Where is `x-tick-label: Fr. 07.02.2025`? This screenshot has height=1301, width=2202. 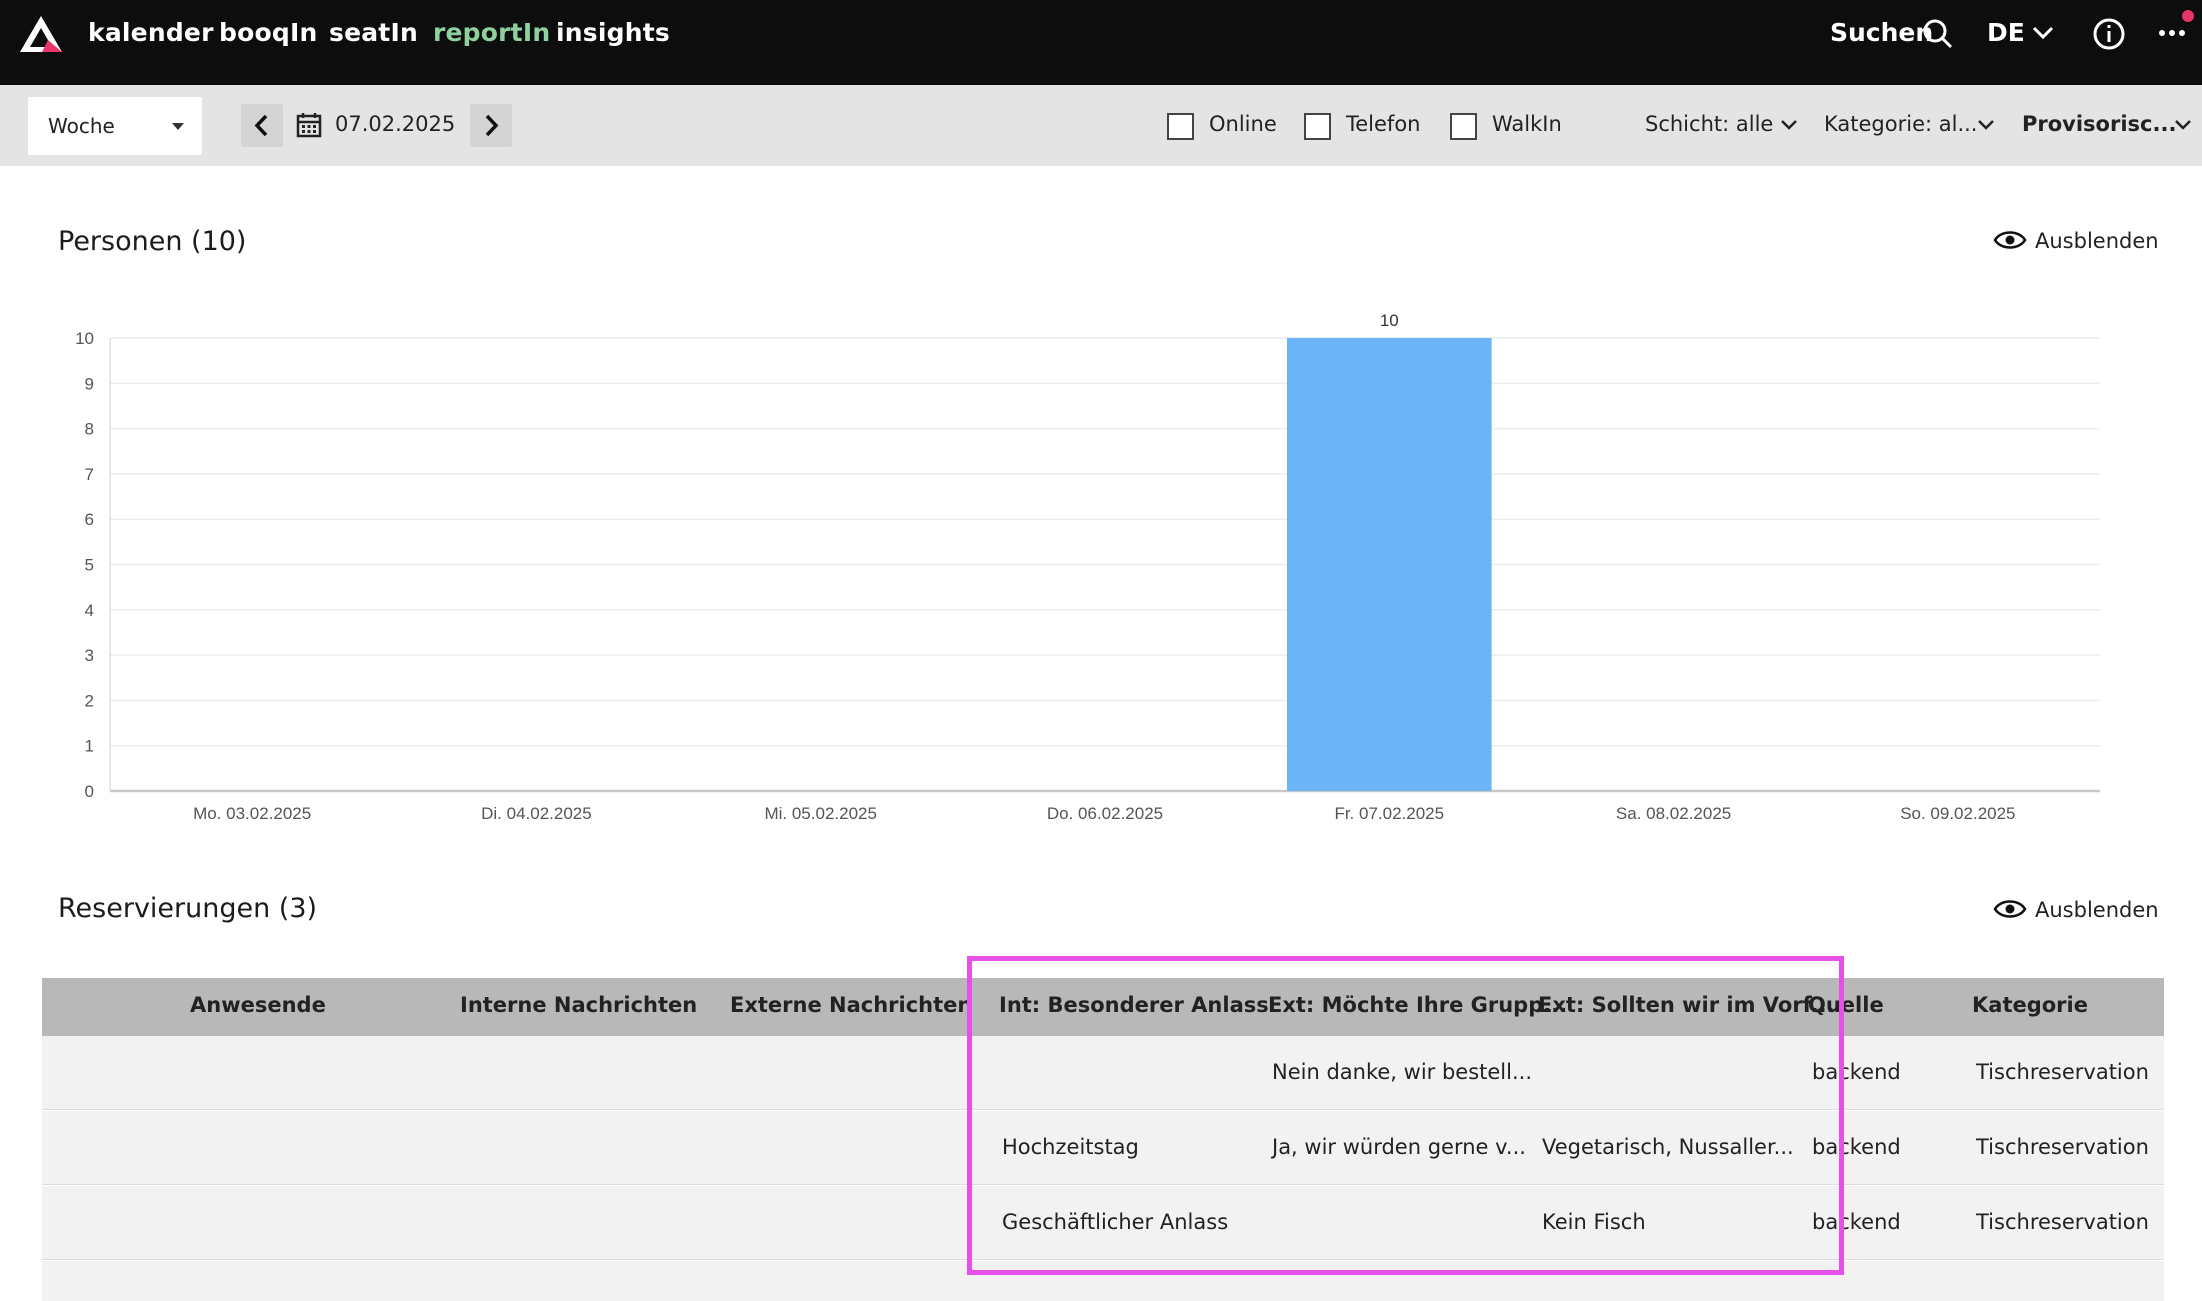 x-tick-label: Fr. 07.02.2025 is located at coordinates (1389, 813).